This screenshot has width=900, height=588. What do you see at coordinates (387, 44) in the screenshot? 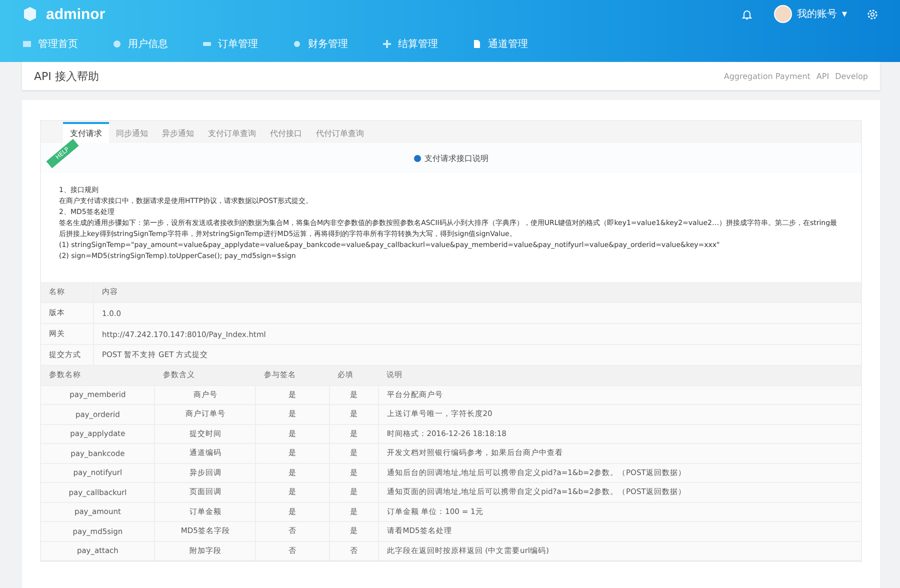
I see `plus-icon` at bounding box center [387, 44].